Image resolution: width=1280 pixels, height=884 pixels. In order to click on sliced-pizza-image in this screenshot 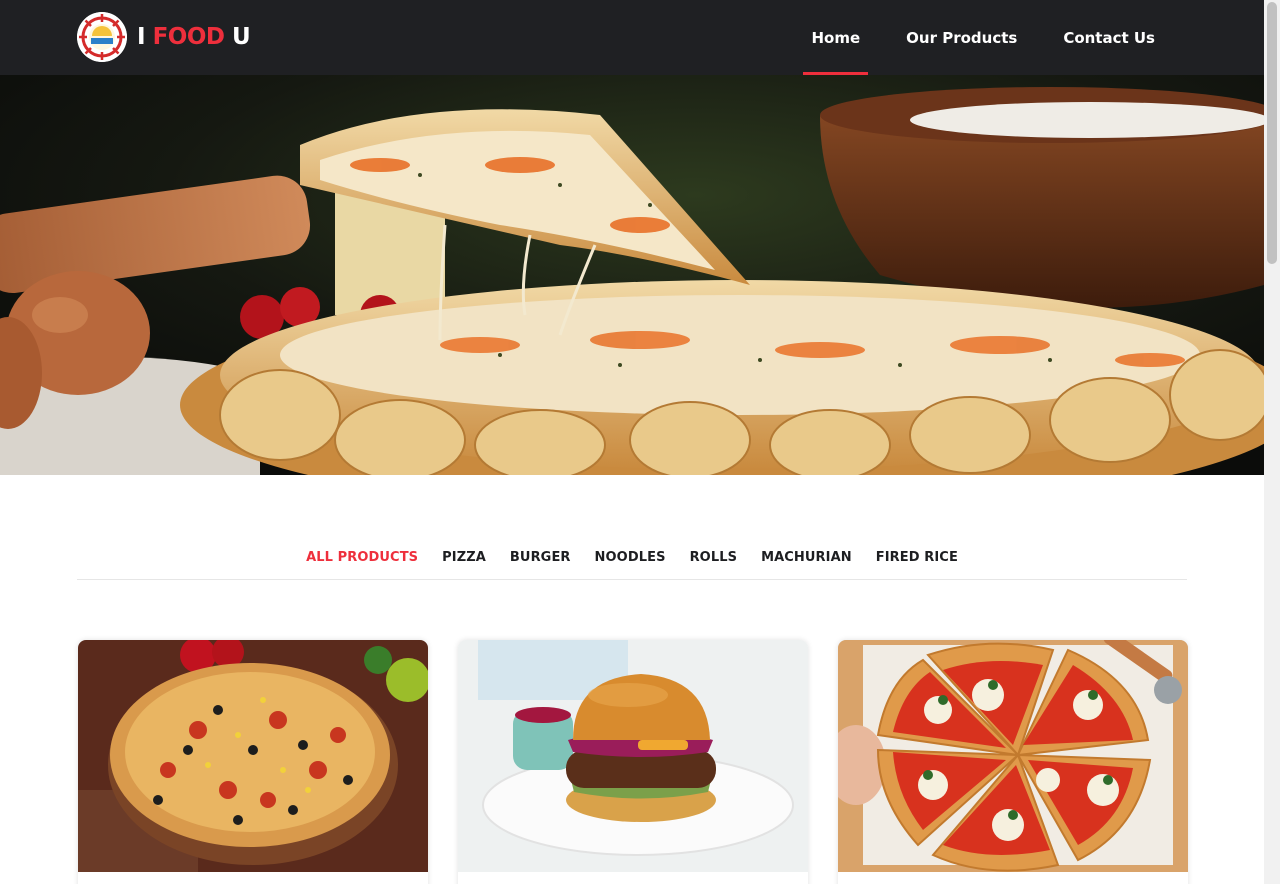, I will do `click(1013, 756)`.